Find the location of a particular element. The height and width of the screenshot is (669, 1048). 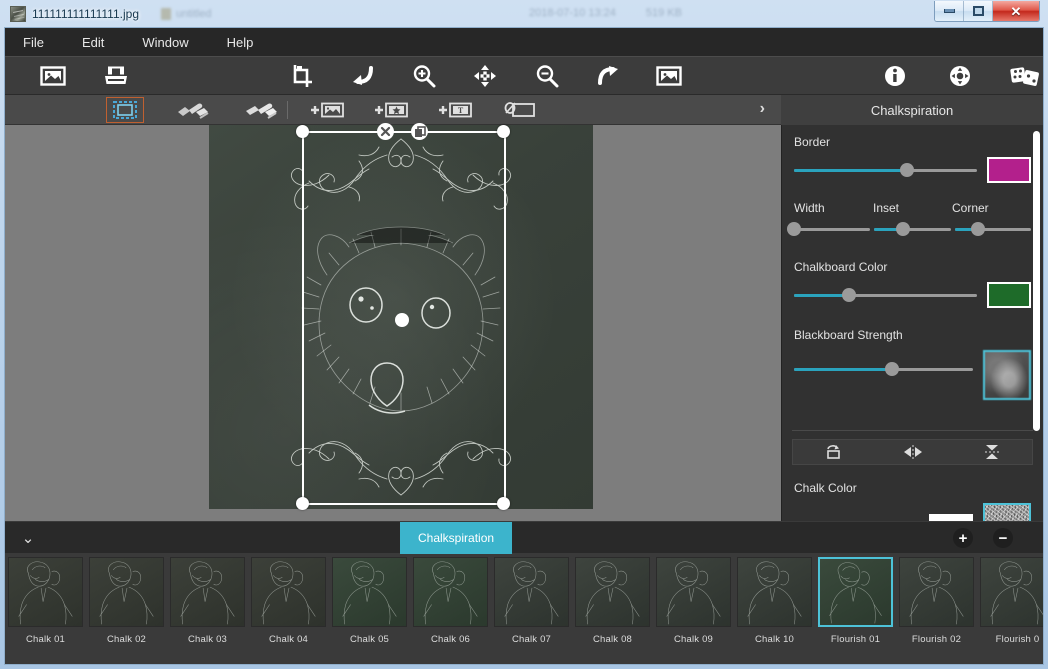

chalkboard-color-swatch is located at coordinates (1009, 295).